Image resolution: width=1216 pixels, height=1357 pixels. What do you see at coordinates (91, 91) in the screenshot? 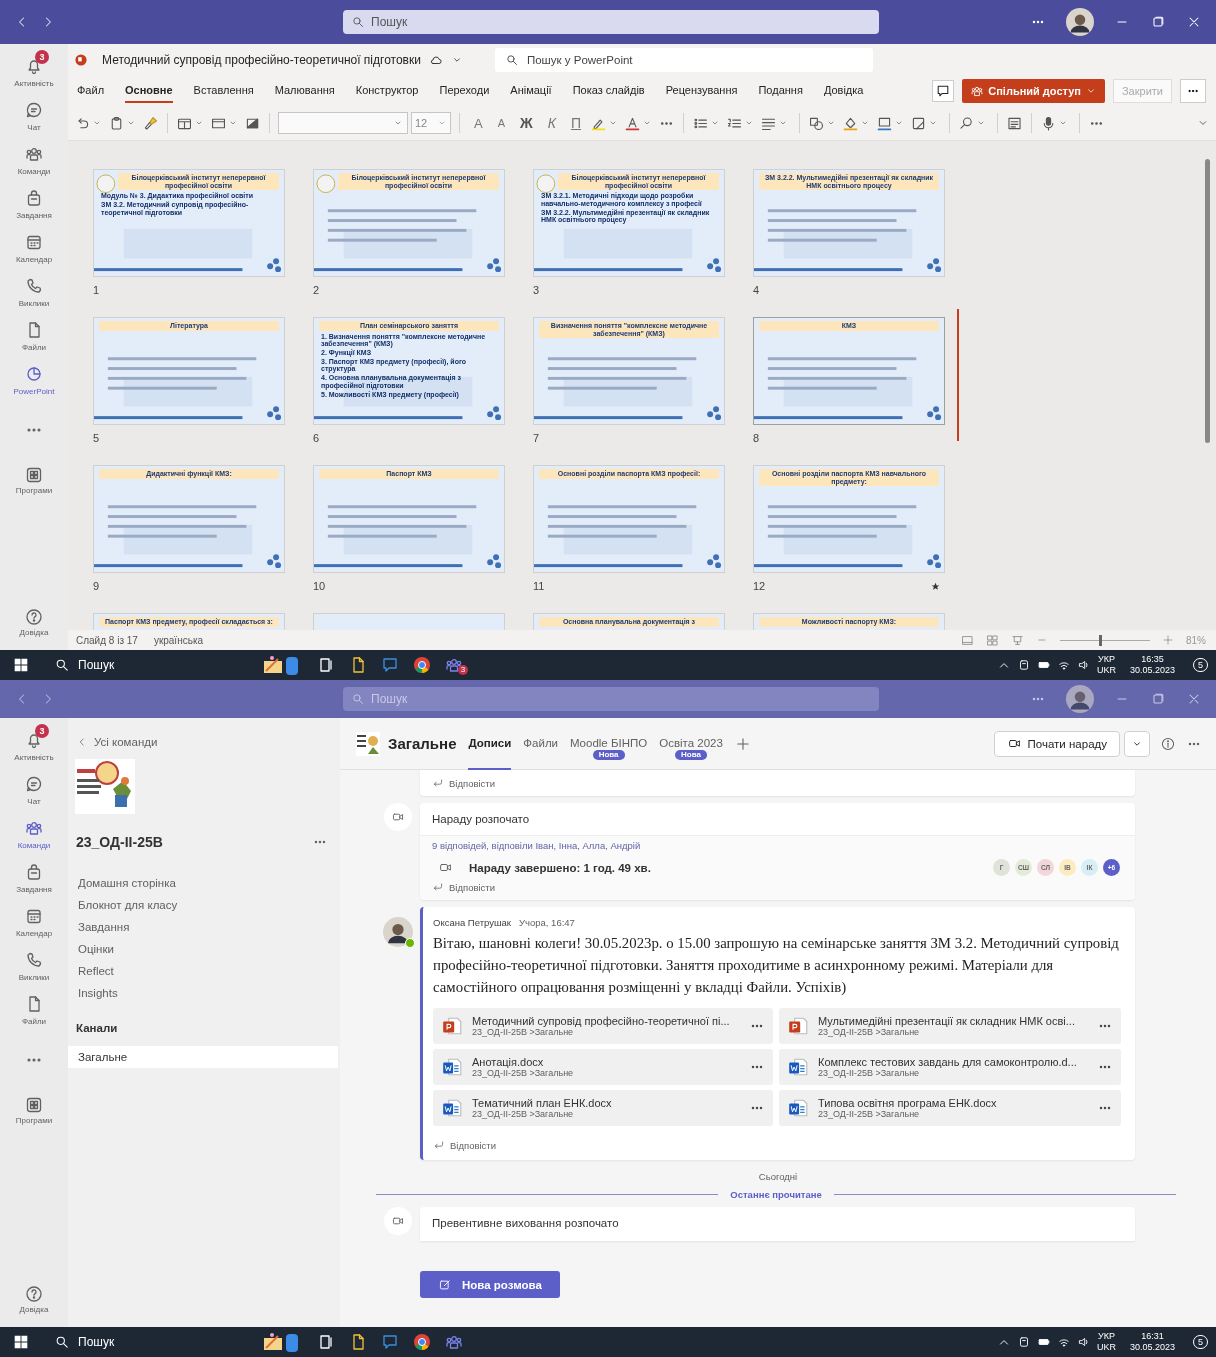
I see `ribbon-tab: Файл` at bounding box center [91, 91].